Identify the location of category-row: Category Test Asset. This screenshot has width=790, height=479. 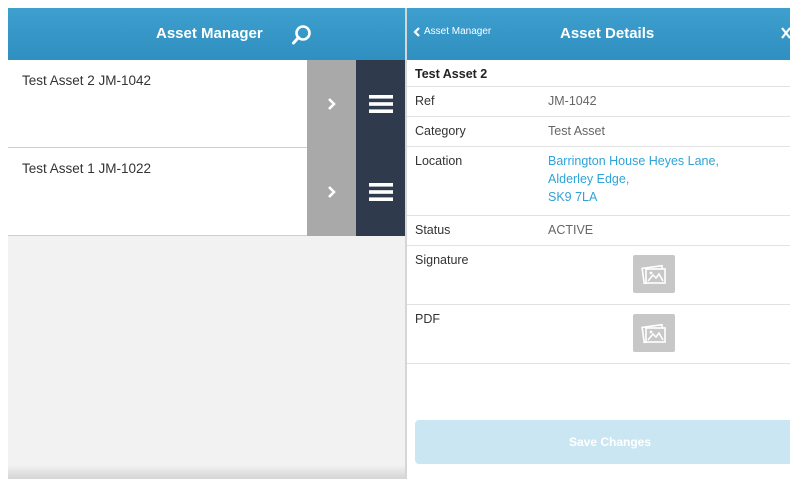
(598, 132).